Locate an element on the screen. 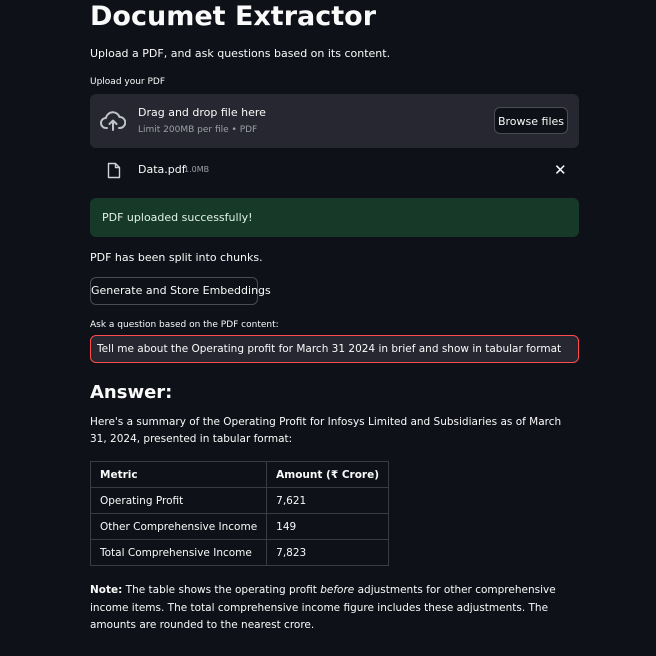 The width and height of the screenshot is (656, 656). success-alert: PDF uploaded successfully! is located at coordinates (334, 217).